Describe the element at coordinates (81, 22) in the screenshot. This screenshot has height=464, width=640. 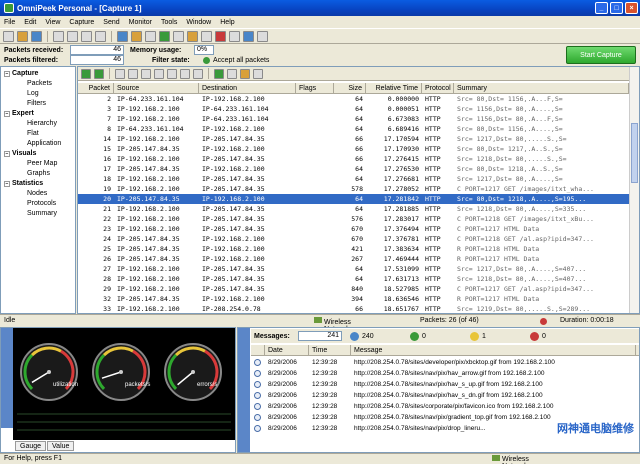
I see `menu-capture: Capture` at that location.